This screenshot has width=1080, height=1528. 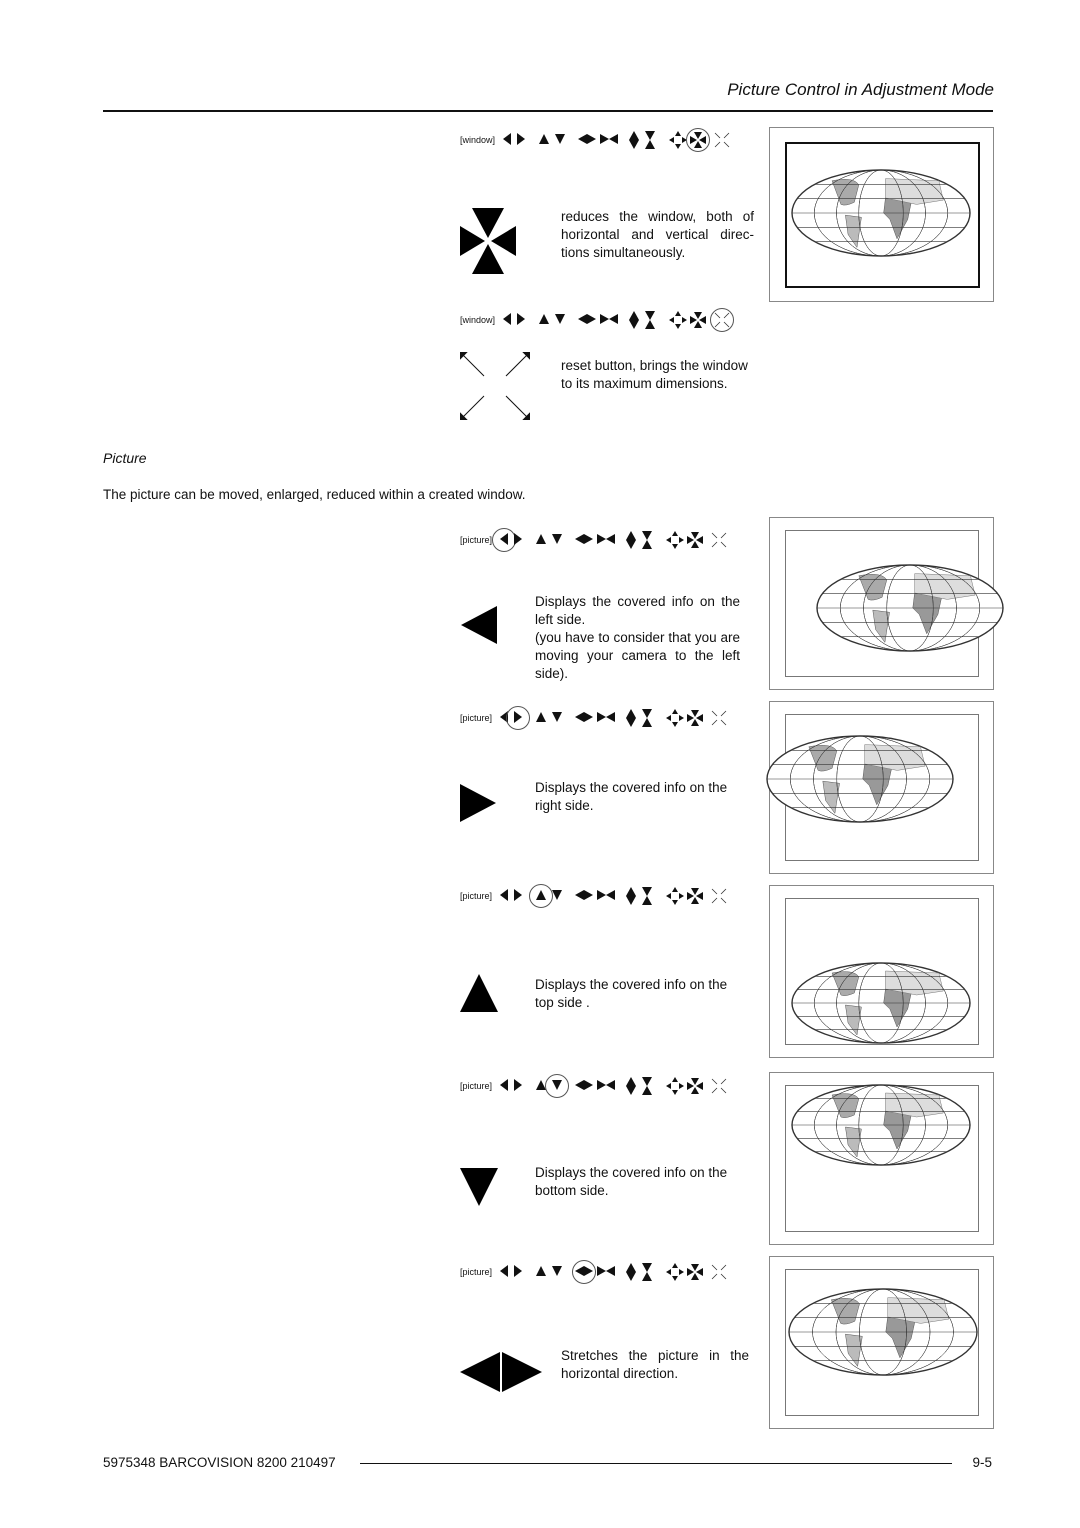 I want to click on toolbar-label: [window], so click(x=478, y=140).